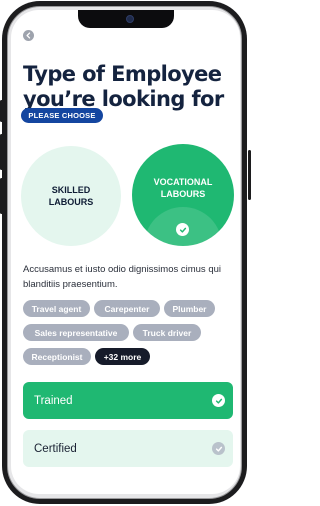 This screenshot has height=506, width=320. I want to click on page-title: Type of Employee you’re looking for, so click(130, 87).